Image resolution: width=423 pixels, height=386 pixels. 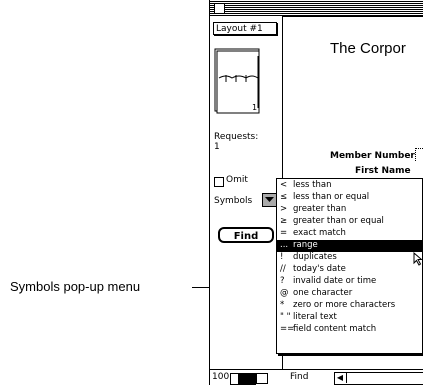 I want to click on menu-item-greater-than-or-equal: ≥ greater than or equal, so click(x=350, y=222).